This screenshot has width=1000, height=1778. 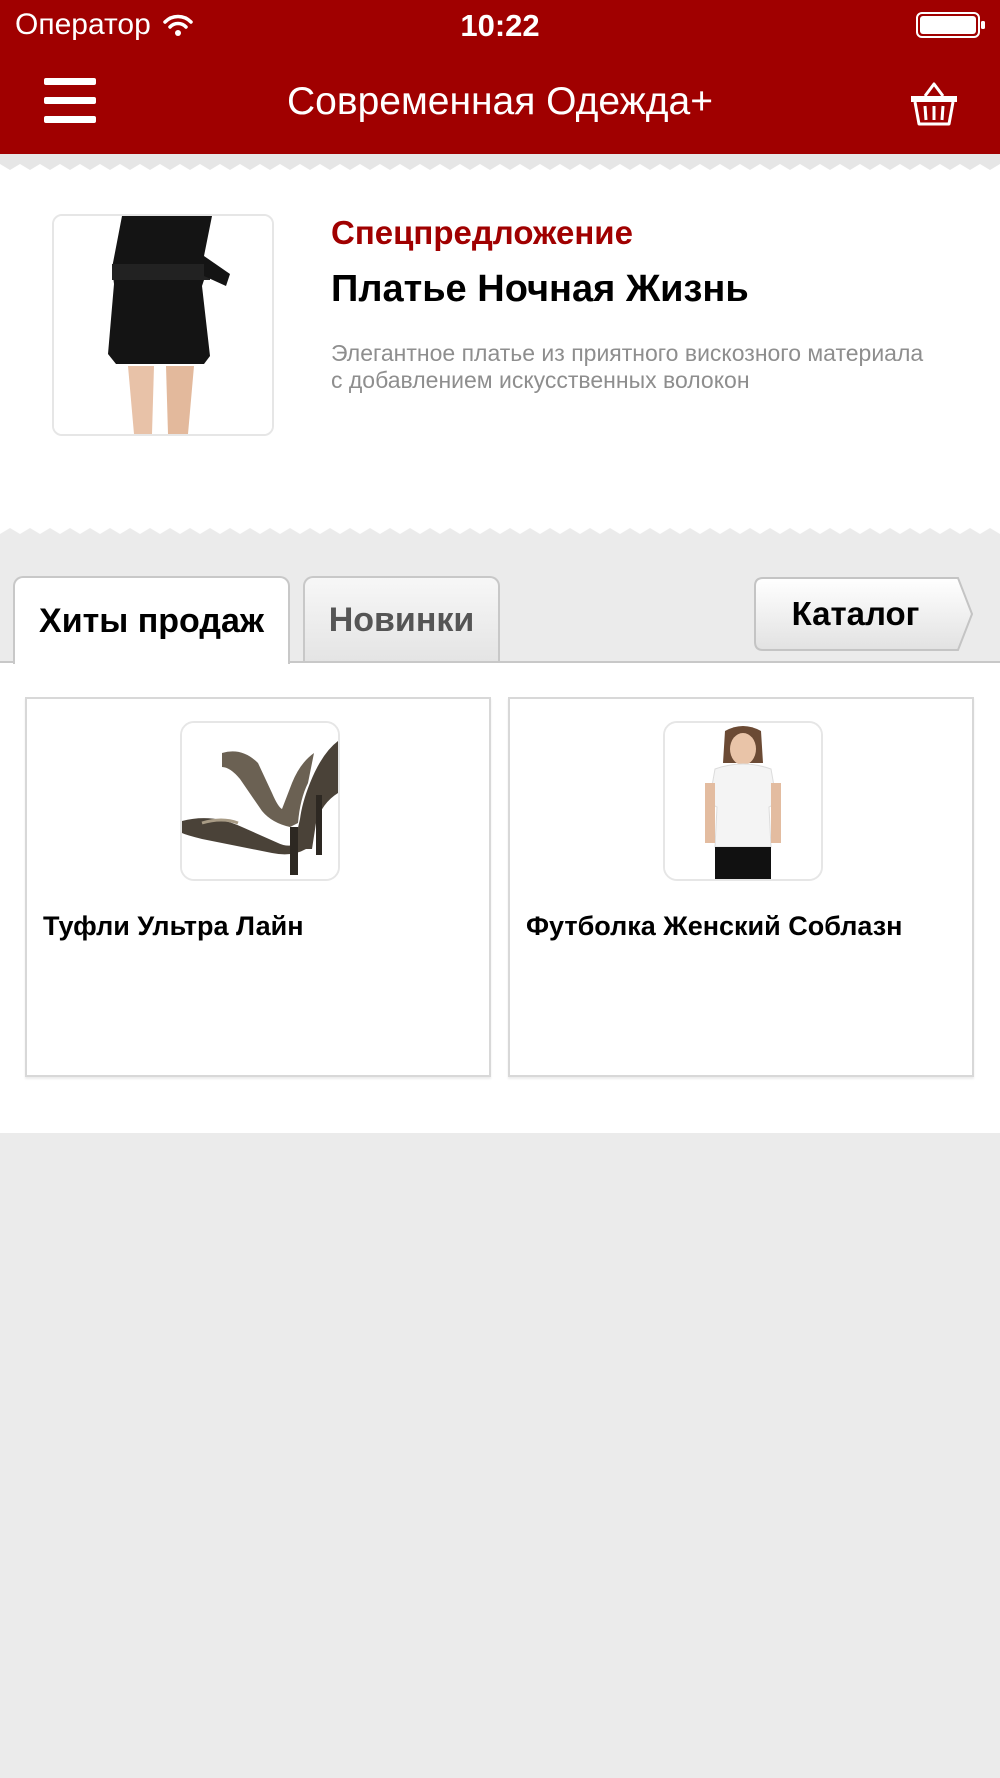 I want to click on offer-title: Платье Ночная Жизнь, so click(x=540, y=289).